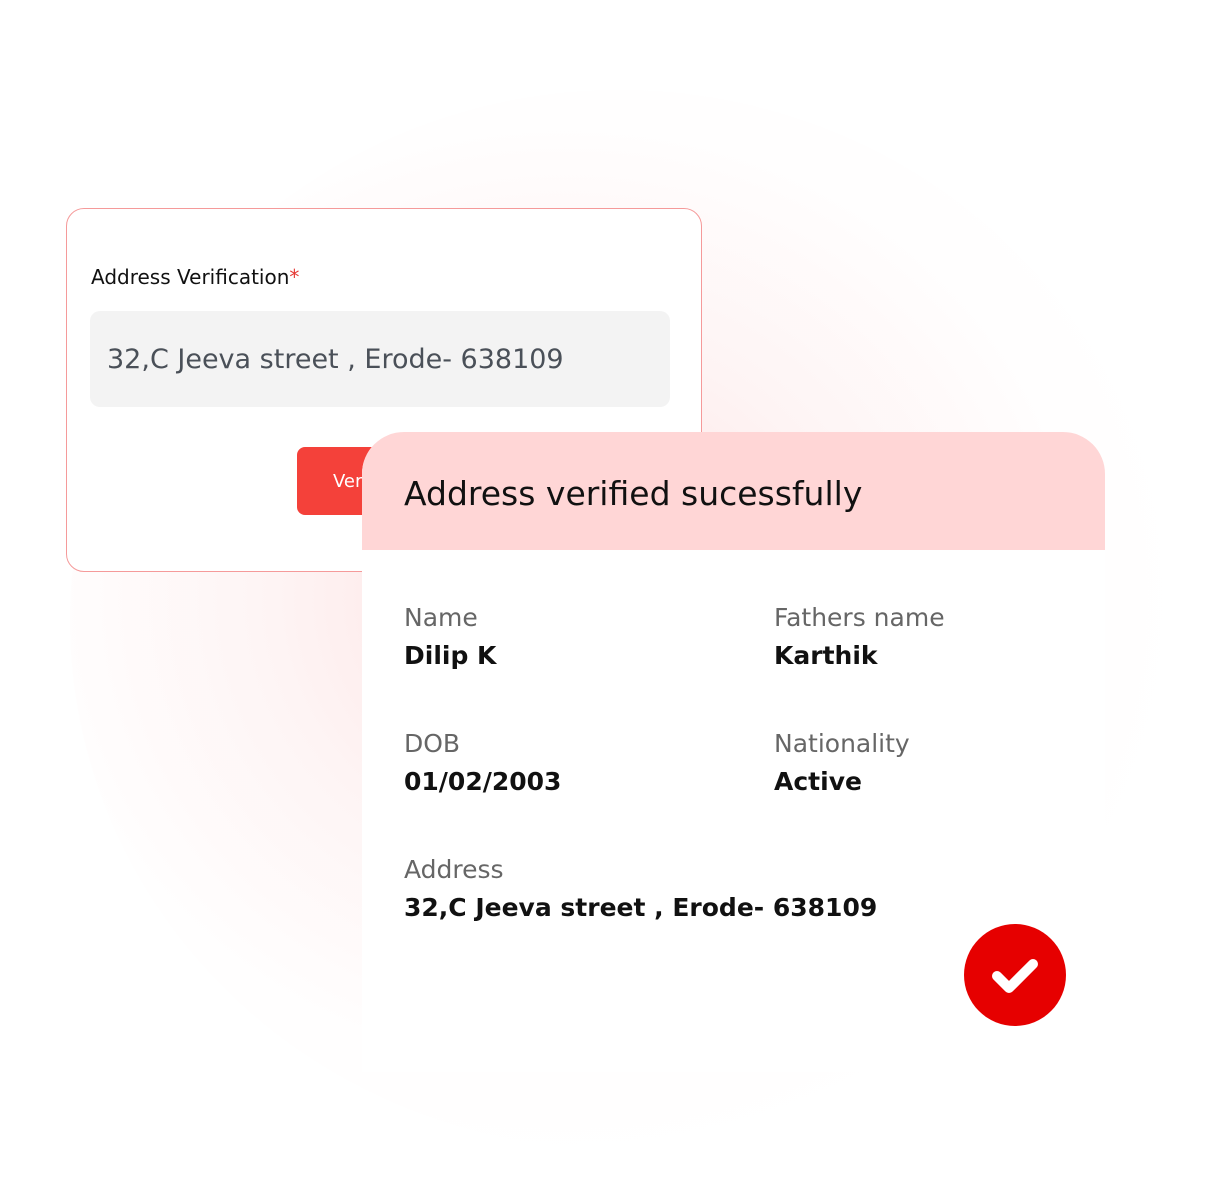 The image size is (1206, 1200). What do you see at coordinates (733, 491) in the screenshot?
I see `result-title: Address verified sucessfully` at bounding box center [733, 491].